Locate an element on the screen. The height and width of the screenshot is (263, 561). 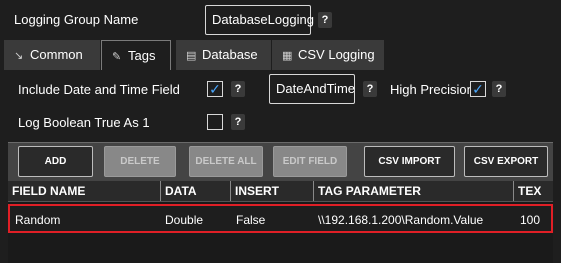
datetime-field-name: DateAndTime is located at coordinates (312, 89).